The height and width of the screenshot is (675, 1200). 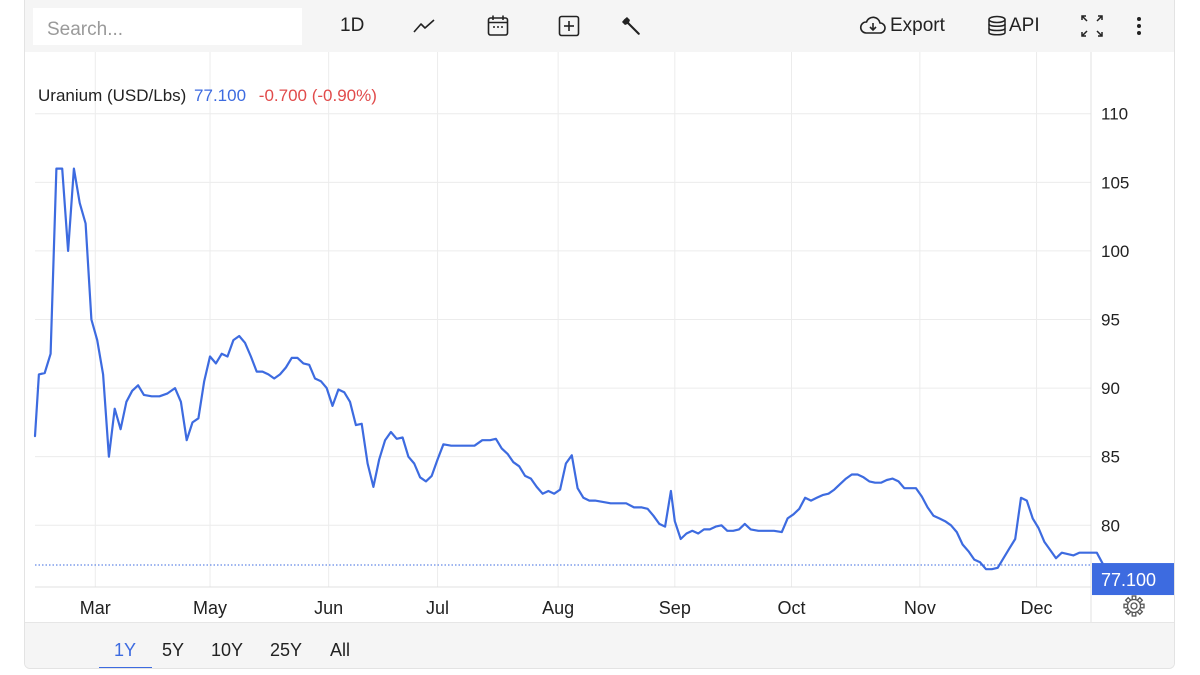 What do you see at coordinates (1114, 114) in the screenshot?
I see `y-tick-label: 110` at bounding box center [1114, 114].